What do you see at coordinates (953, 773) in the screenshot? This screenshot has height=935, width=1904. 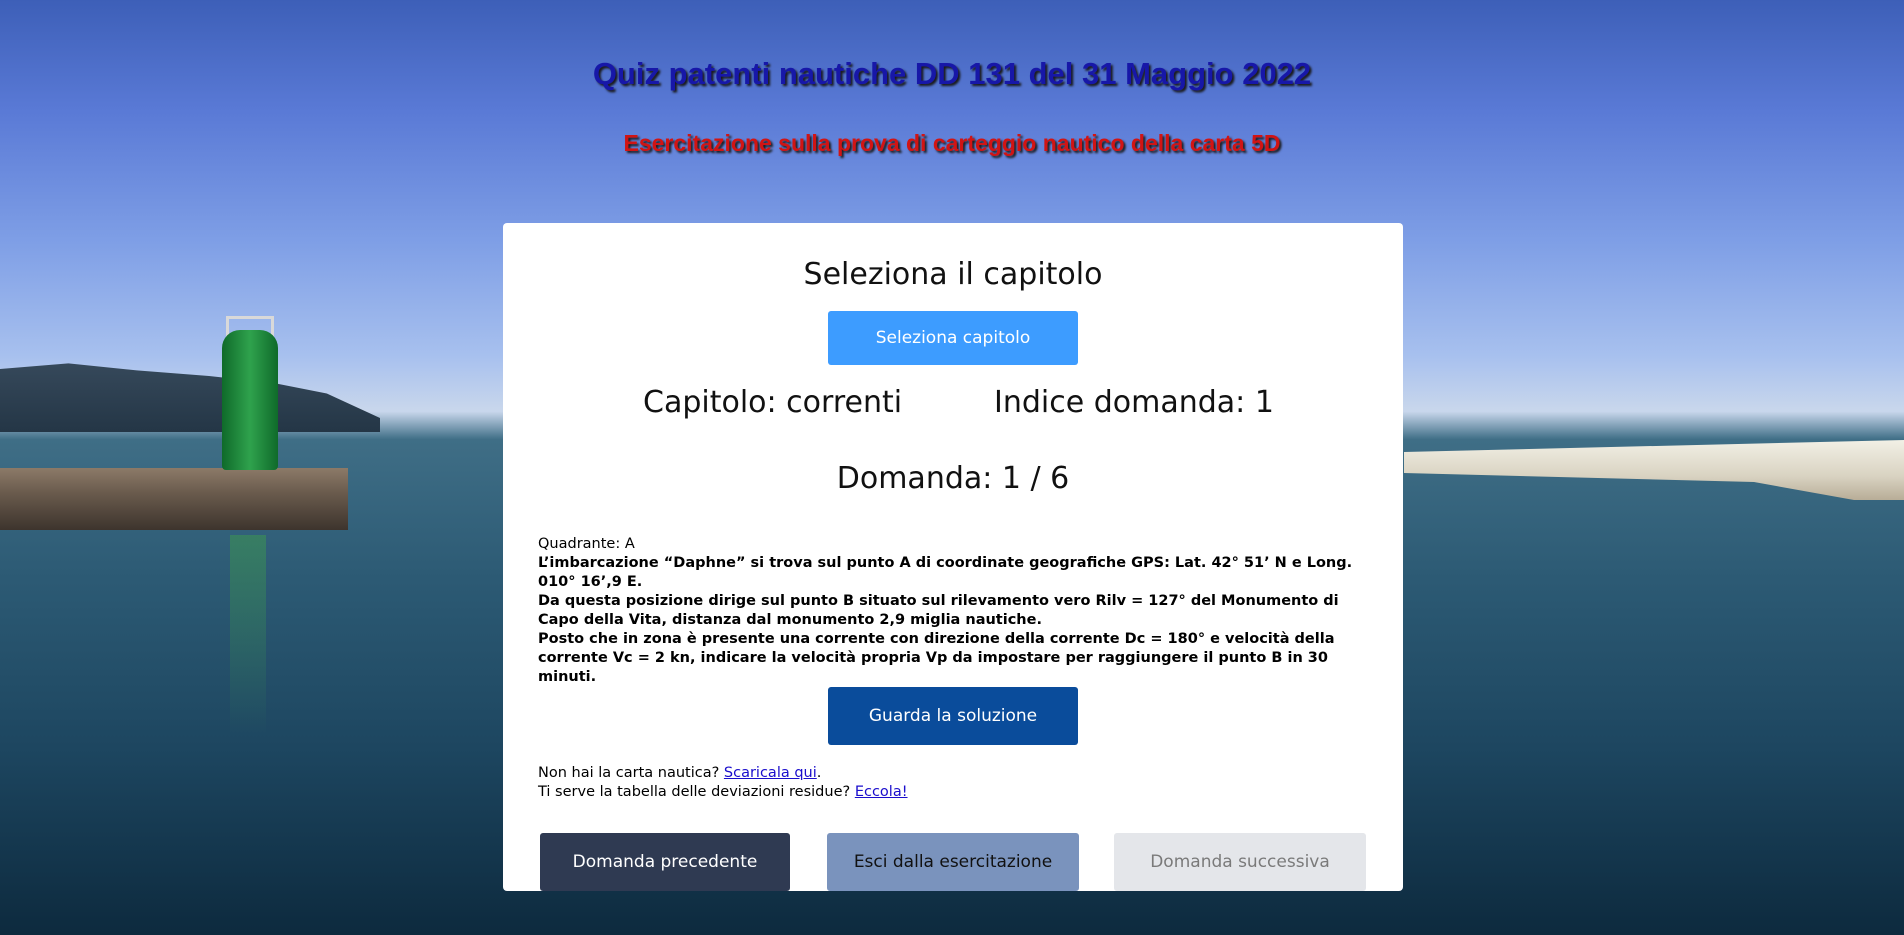 I see `chart-download-line: Non hai la carta nautica? Scaricala qui.` at bounding box center [953, 773].